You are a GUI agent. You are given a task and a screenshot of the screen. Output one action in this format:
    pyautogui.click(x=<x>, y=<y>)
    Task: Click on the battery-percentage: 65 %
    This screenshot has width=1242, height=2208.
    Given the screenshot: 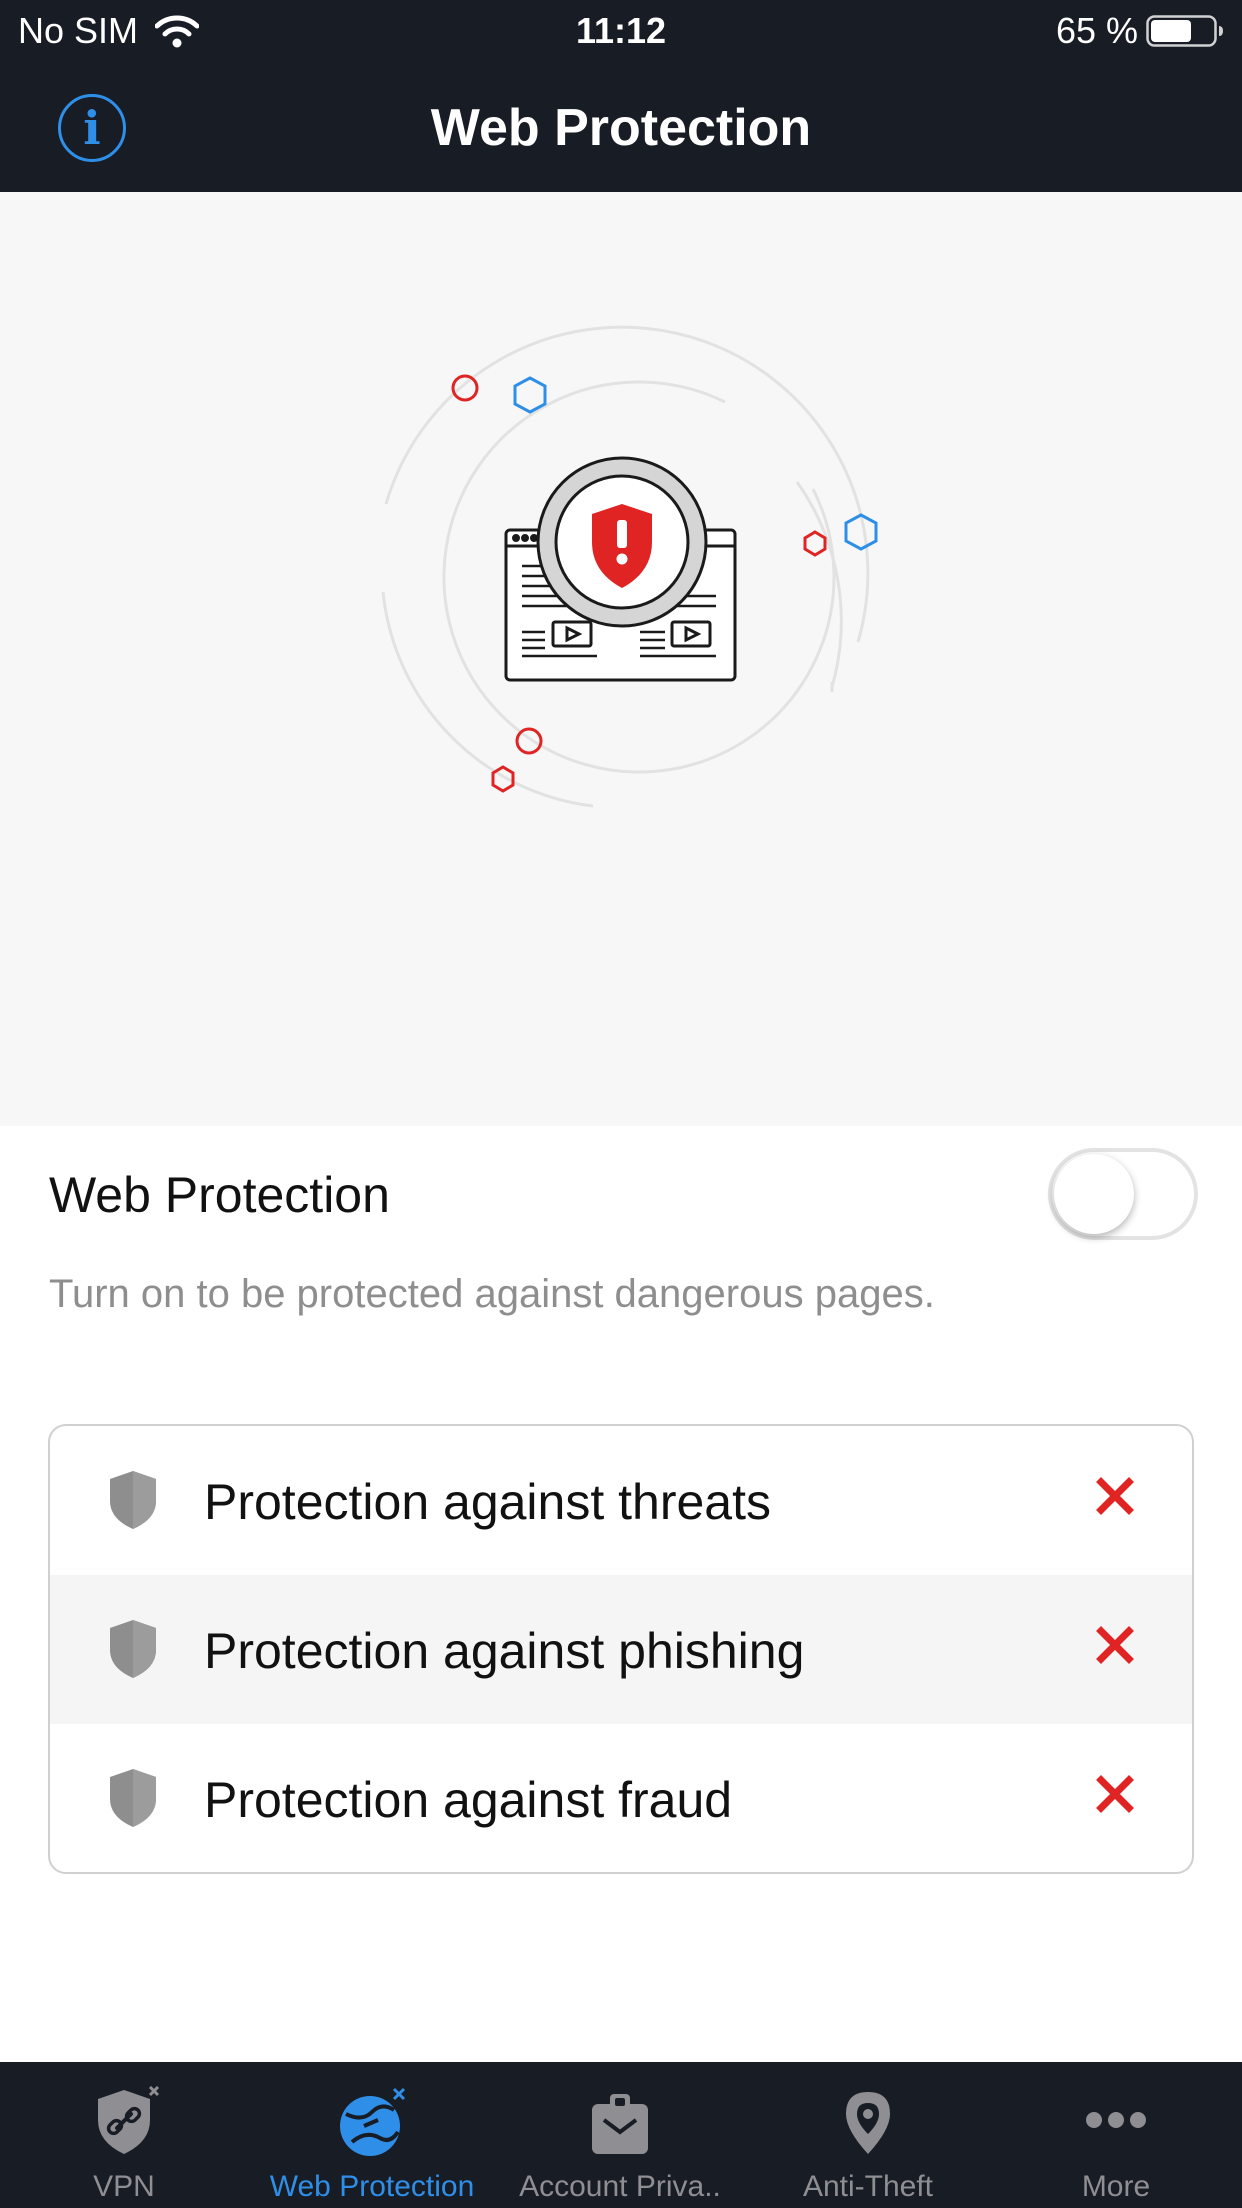 What is the action you would take?
    pyautogui.click(x=1096, y=30)
    